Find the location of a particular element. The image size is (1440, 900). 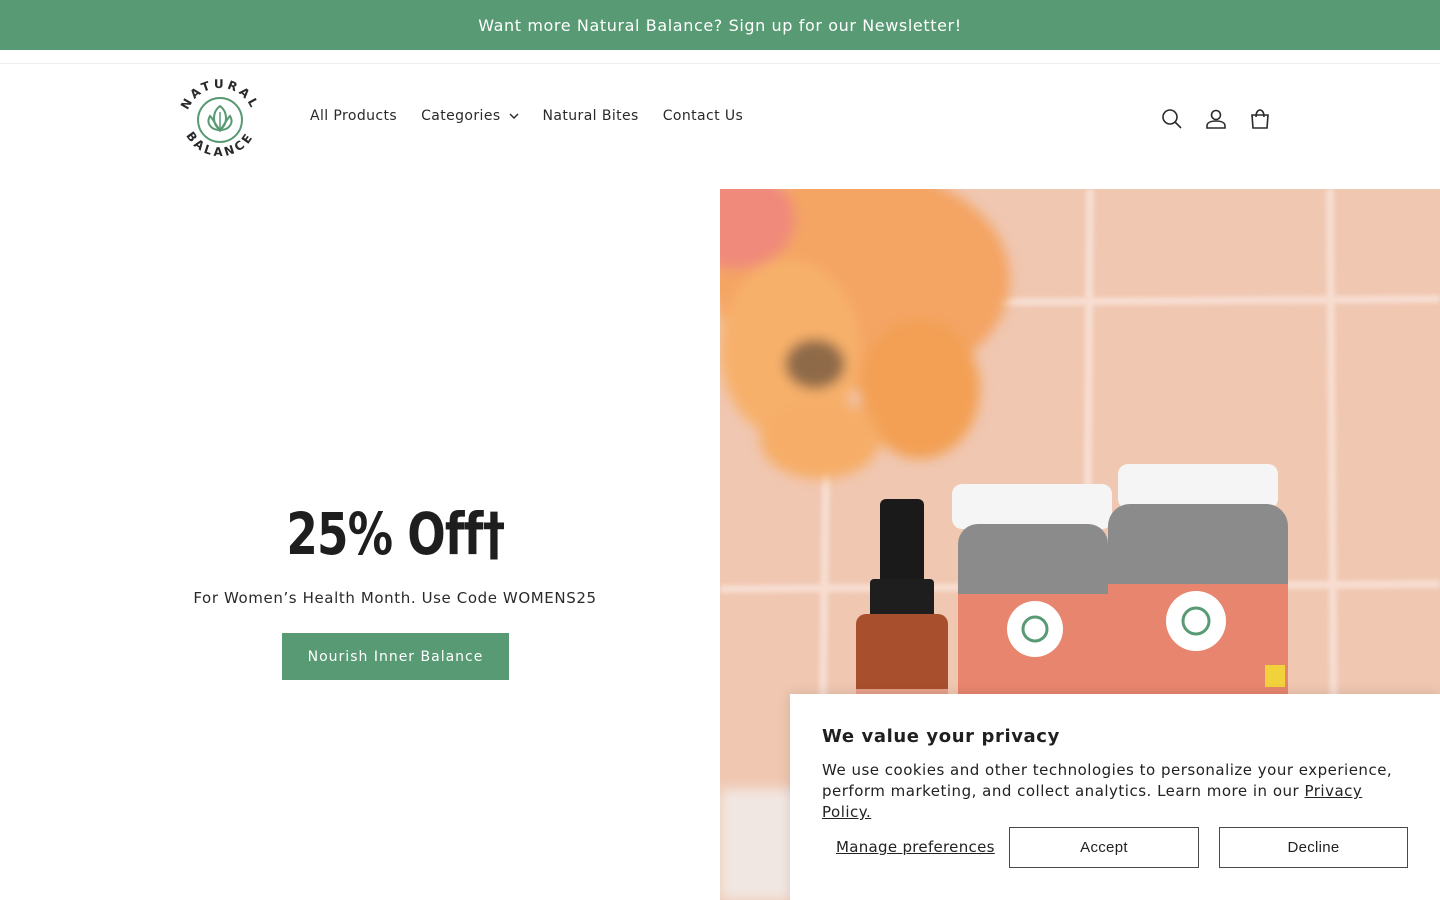

search-button is located at coordinates (1172, 119).